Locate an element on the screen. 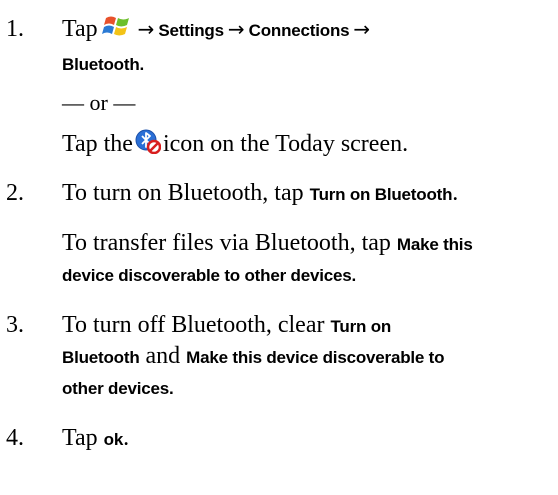  ui-make-discoverable: Make this is located at coordinates (434, 244).